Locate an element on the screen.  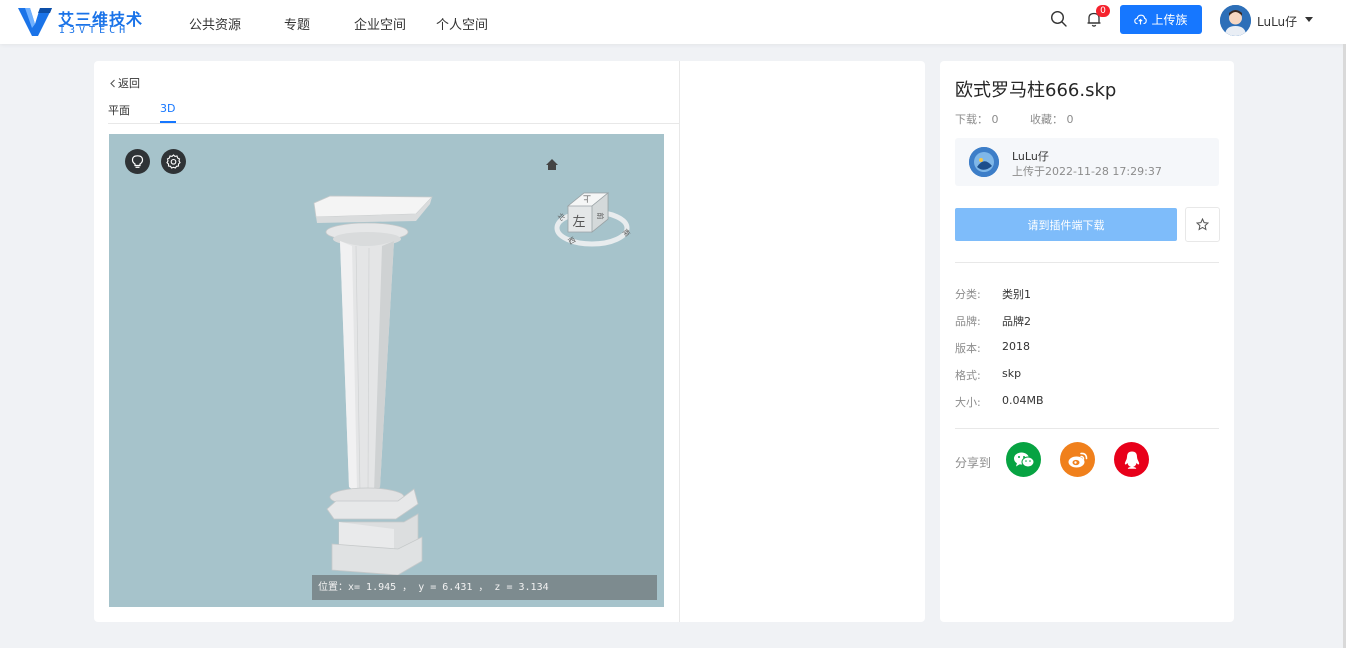
weibo-icon is located at coordinates (1077, 459).